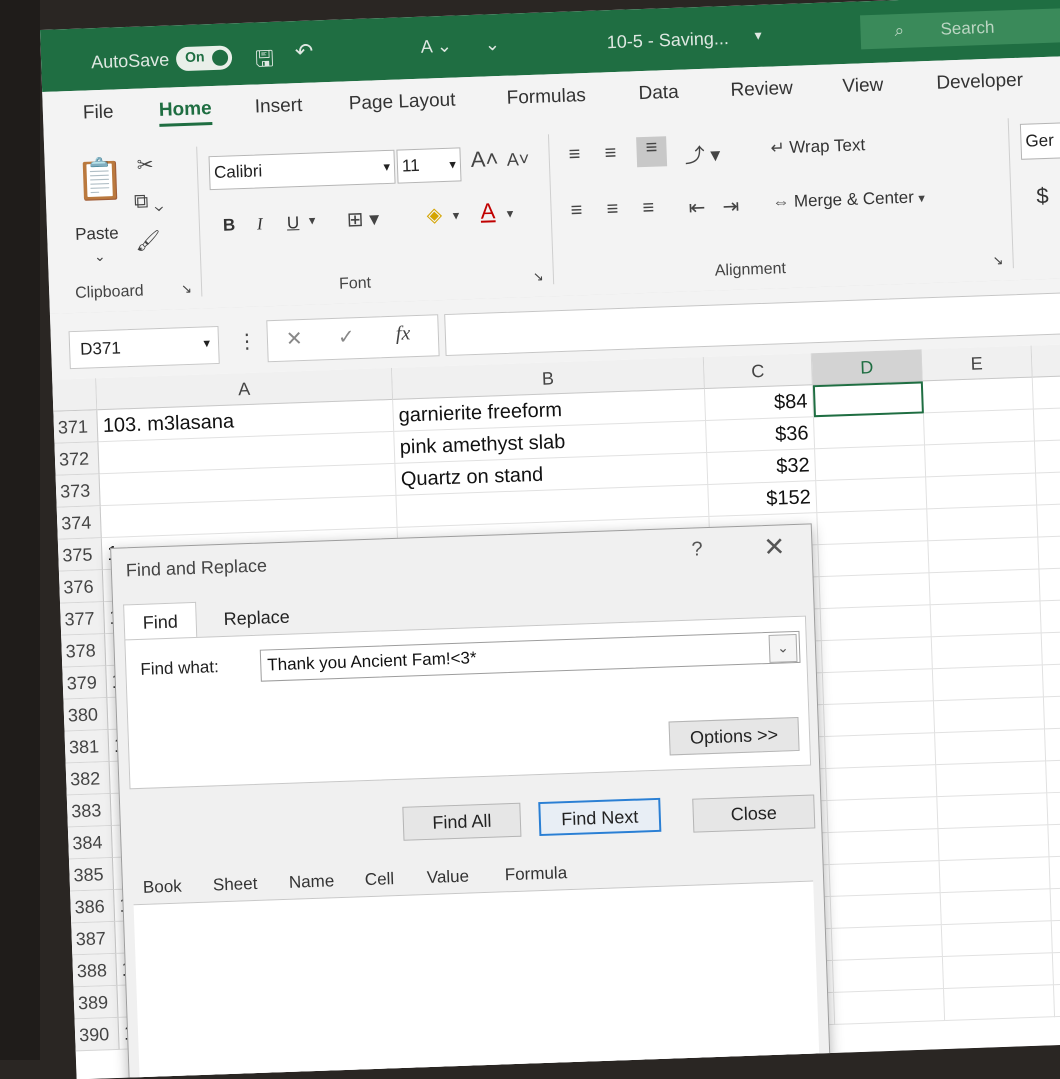 This screenshot has width=1060, height=1079. Describe the element at coordinates (979, 82) in the screenshot. I see `tab-developer: Developer` at that location.